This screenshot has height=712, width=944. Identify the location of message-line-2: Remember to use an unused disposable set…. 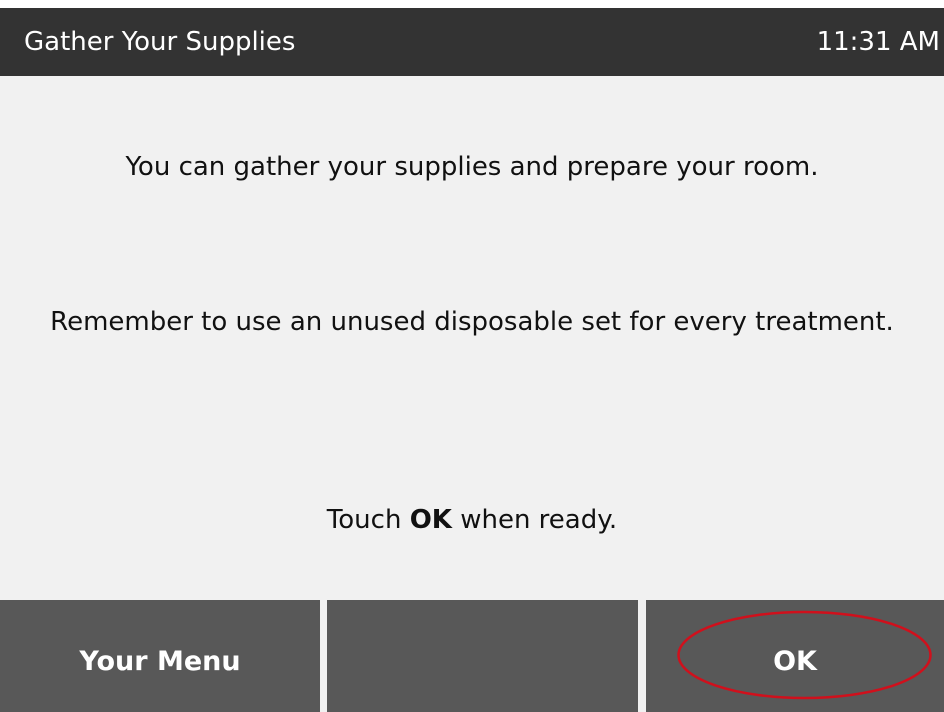
(472, 322).